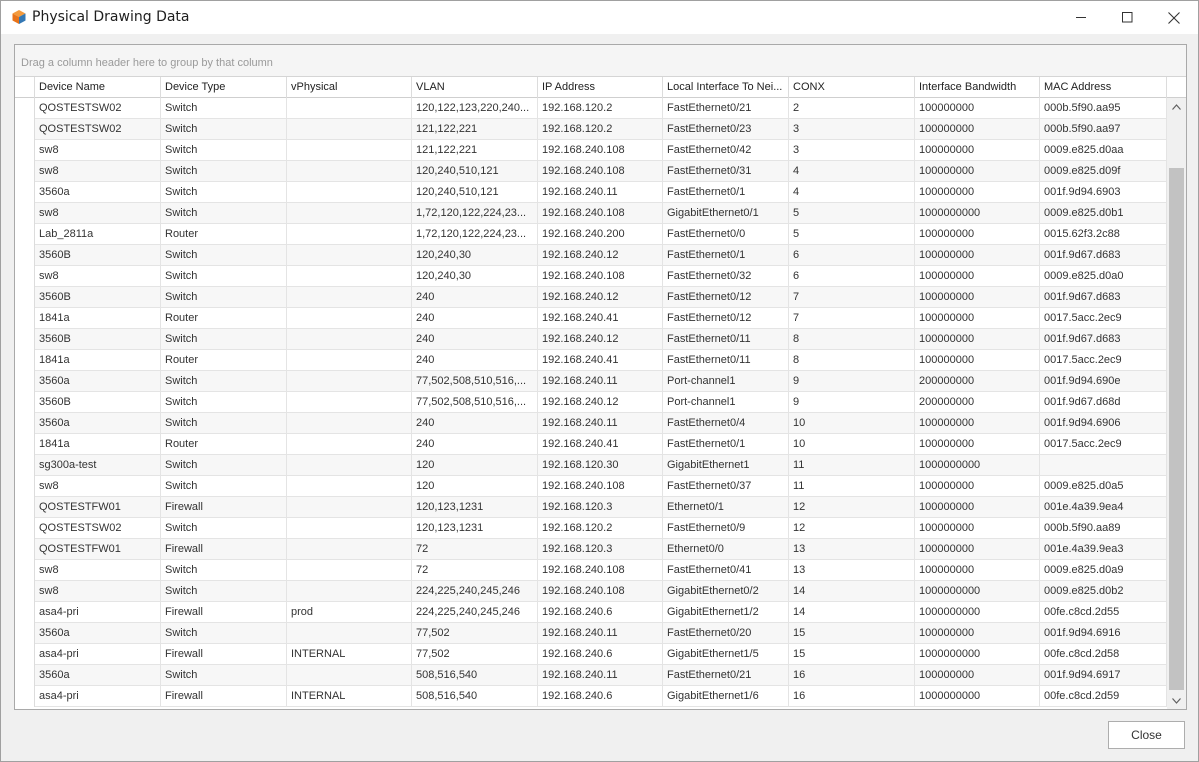 This screenshot has width=1199, height=762. Describe the element at coordinates (852, 423) in the screenshot. I see `cell-conx: 10` at that location.